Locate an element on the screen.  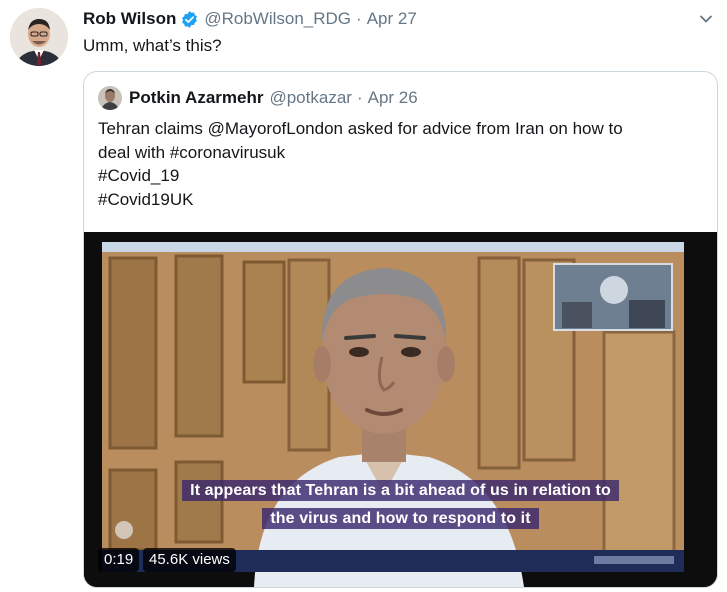
quoted-author-avatar is located at coordinates (110, 98).